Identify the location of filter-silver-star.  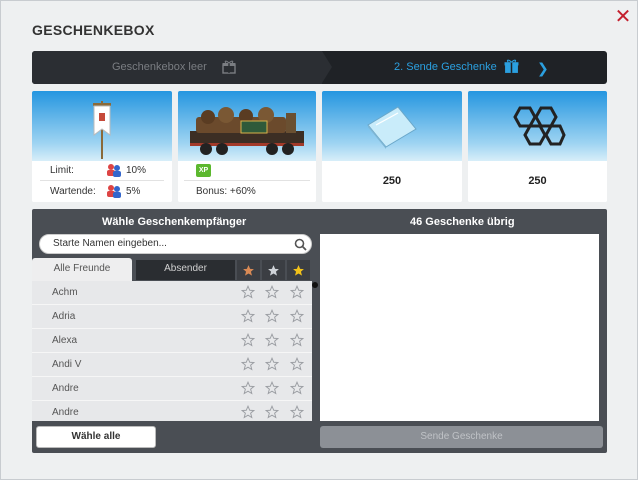
(273, 270).